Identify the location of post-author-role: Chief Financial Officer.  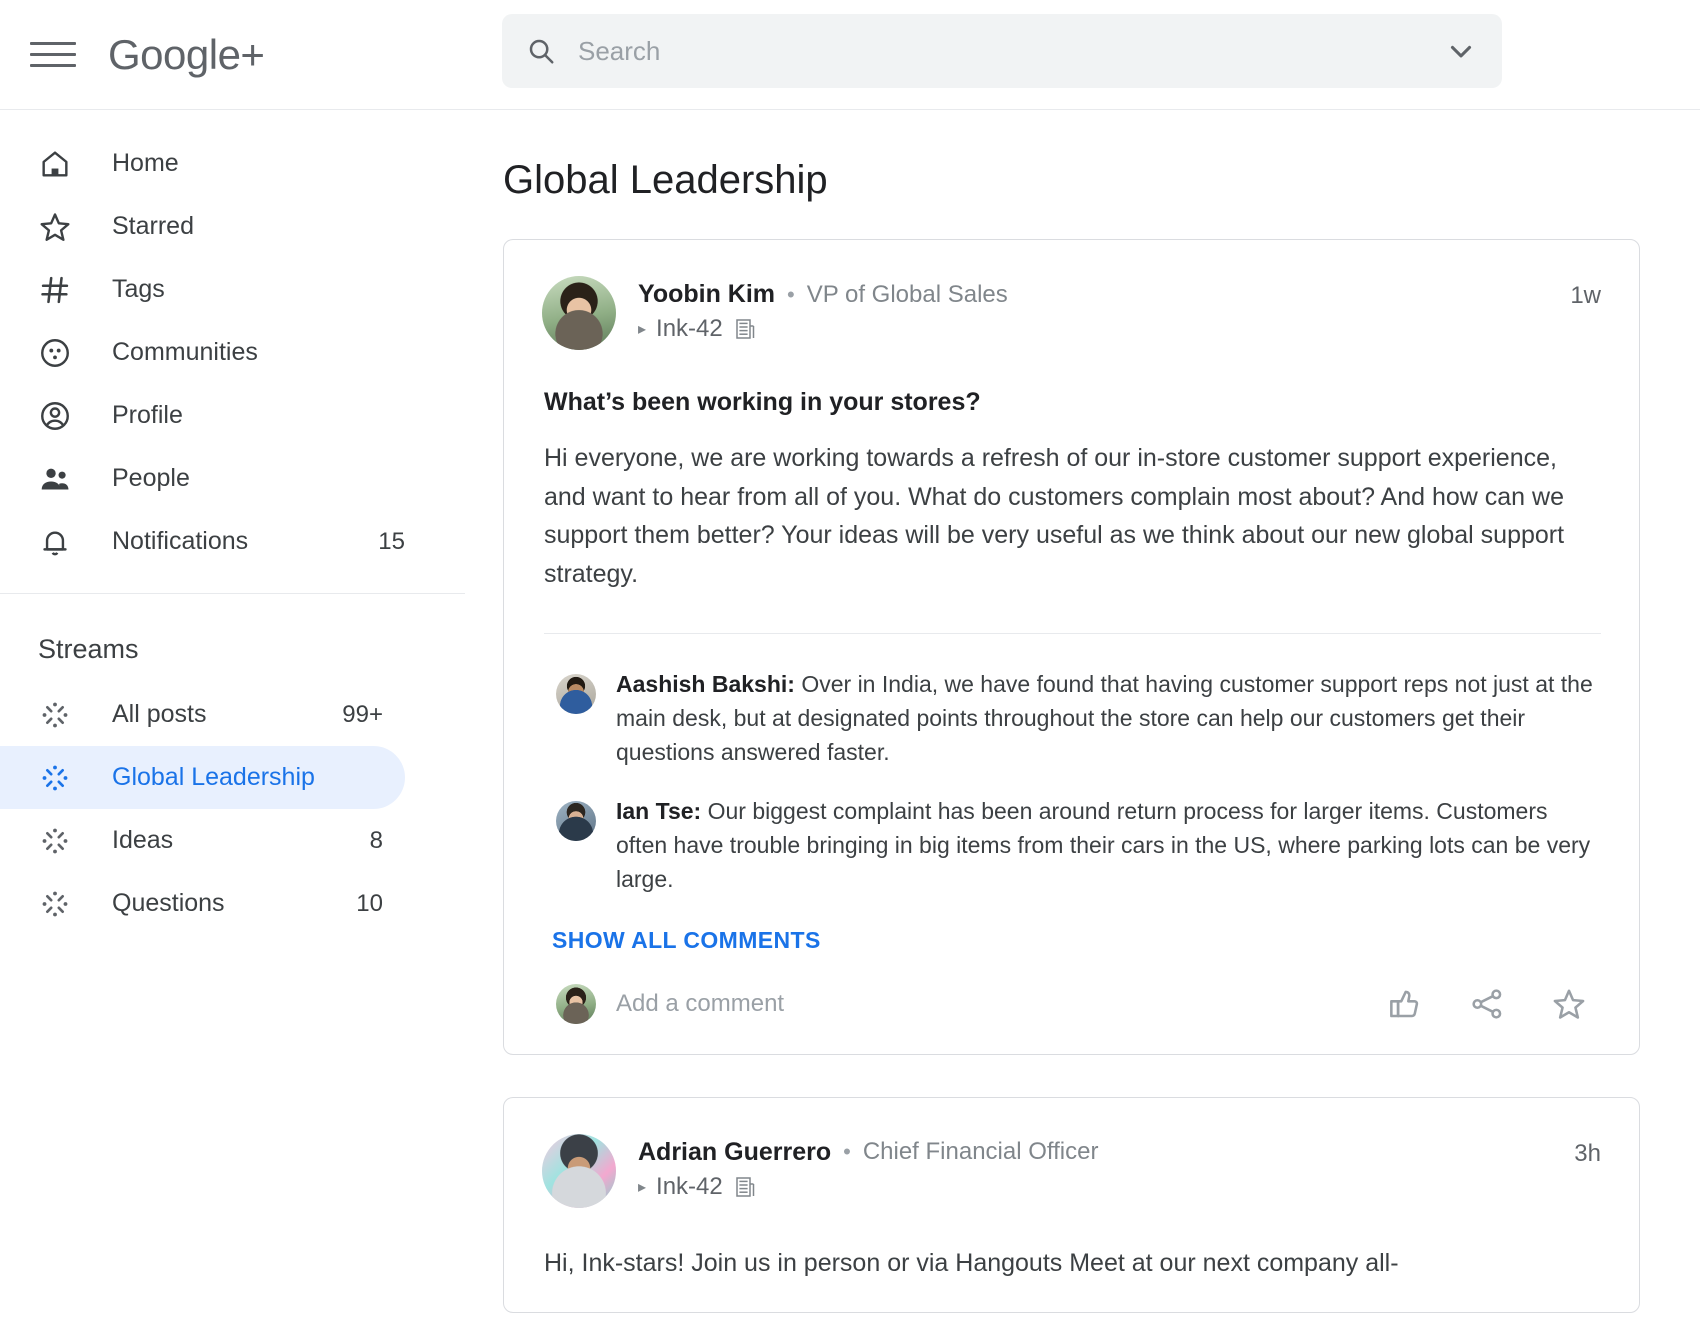
(980, 1152).